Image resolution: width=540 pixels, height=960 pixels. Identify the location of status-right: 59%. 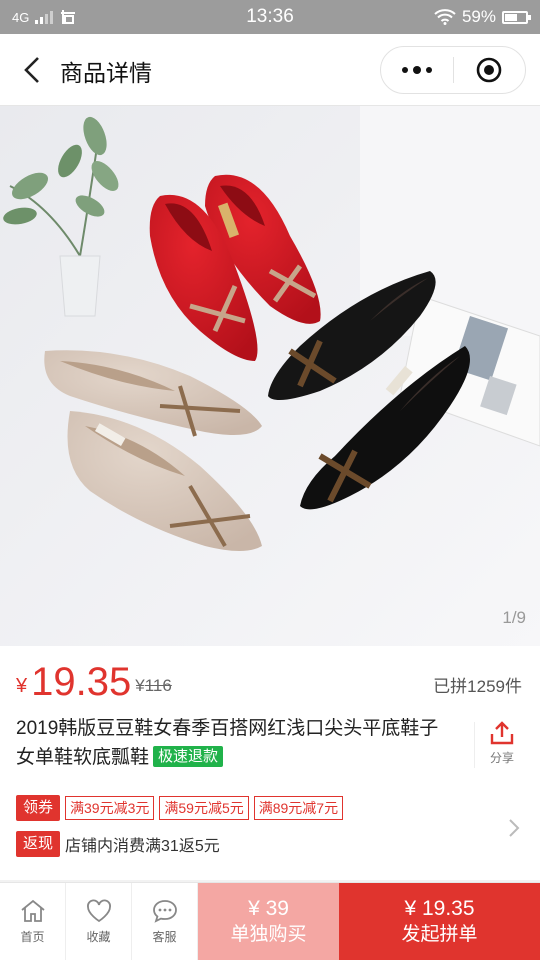
(482, 17).